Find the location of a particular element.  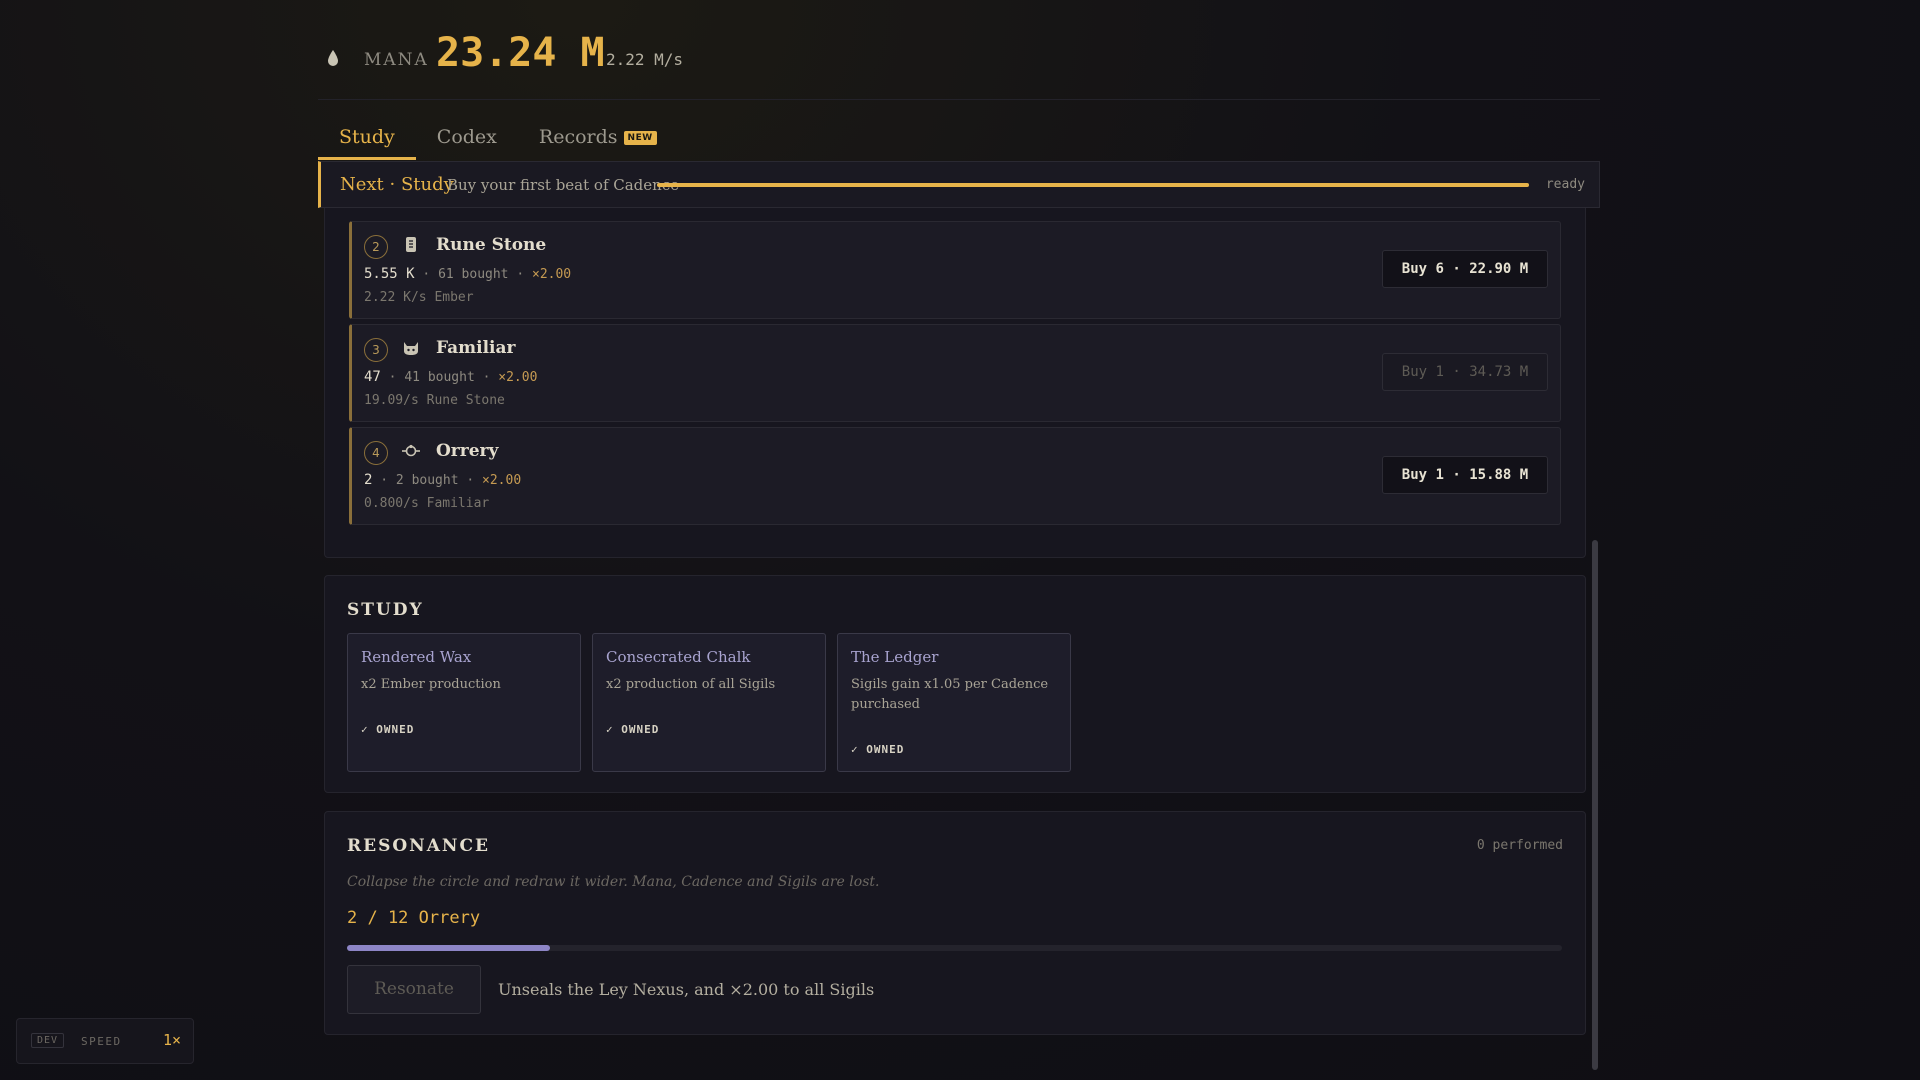

study-card-name: The Ledger is located at coordinates (895, 657).